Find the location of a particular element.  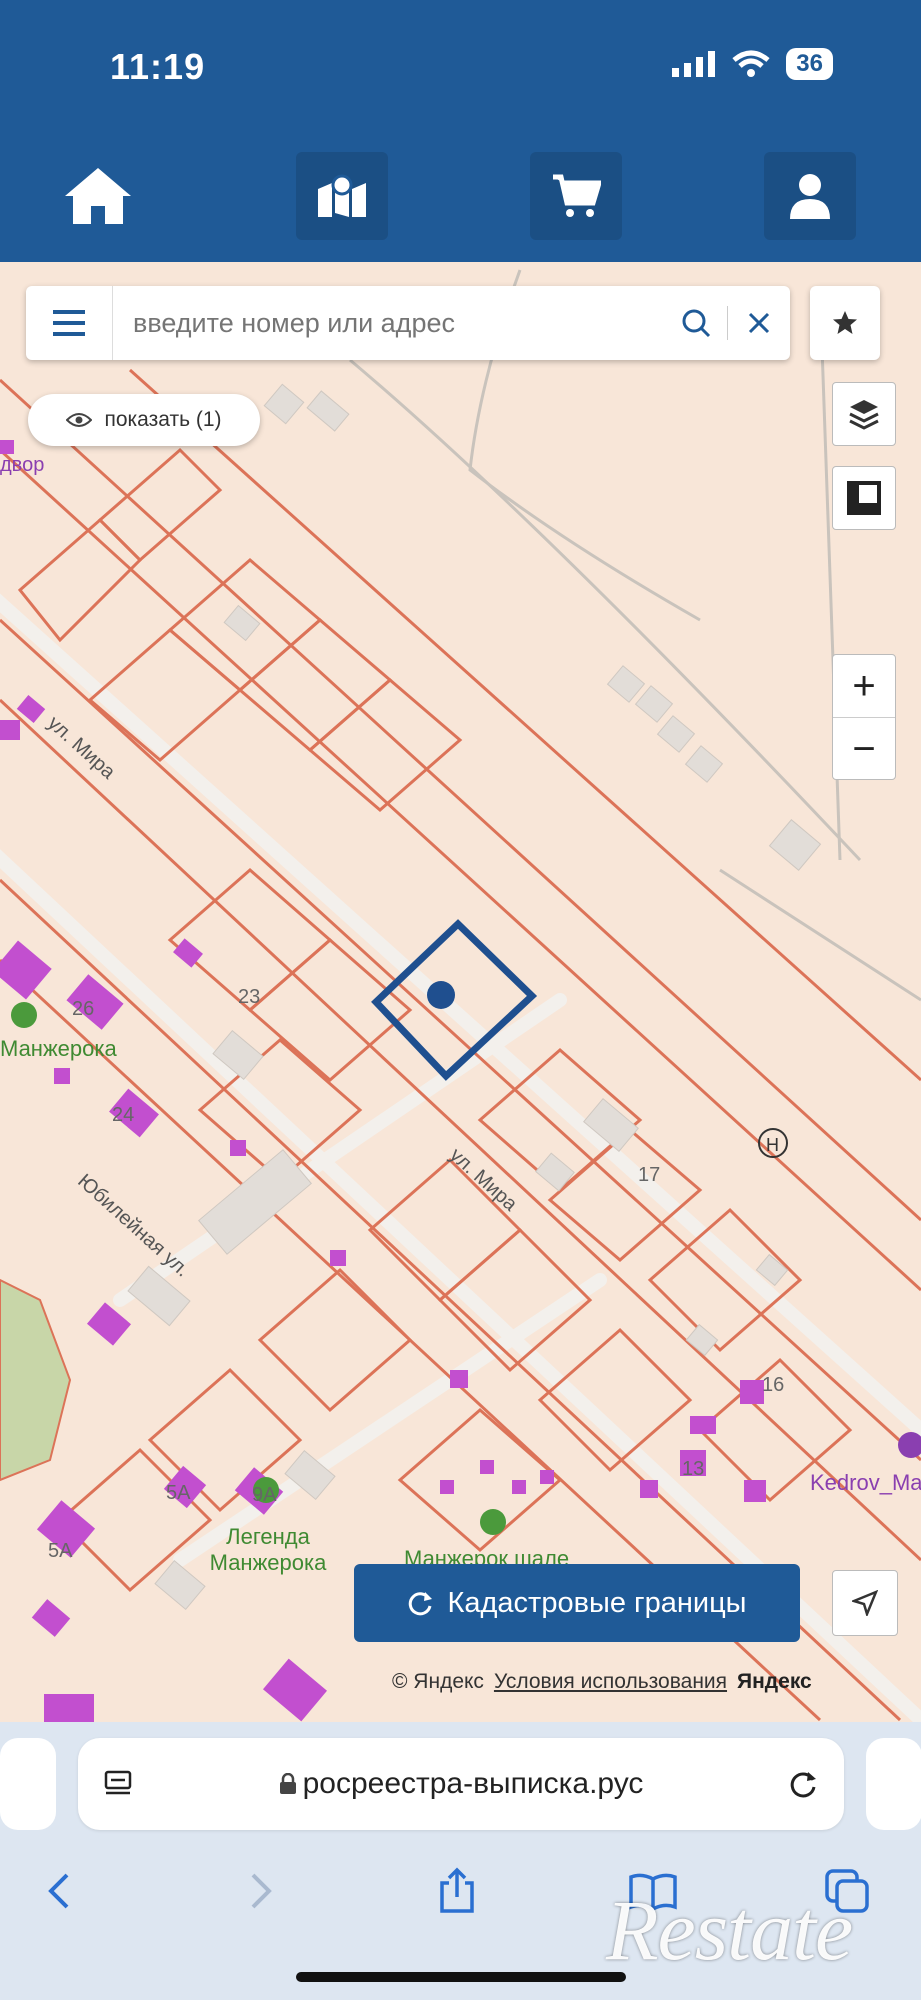

share-button is located at coordinates (457, 1891).